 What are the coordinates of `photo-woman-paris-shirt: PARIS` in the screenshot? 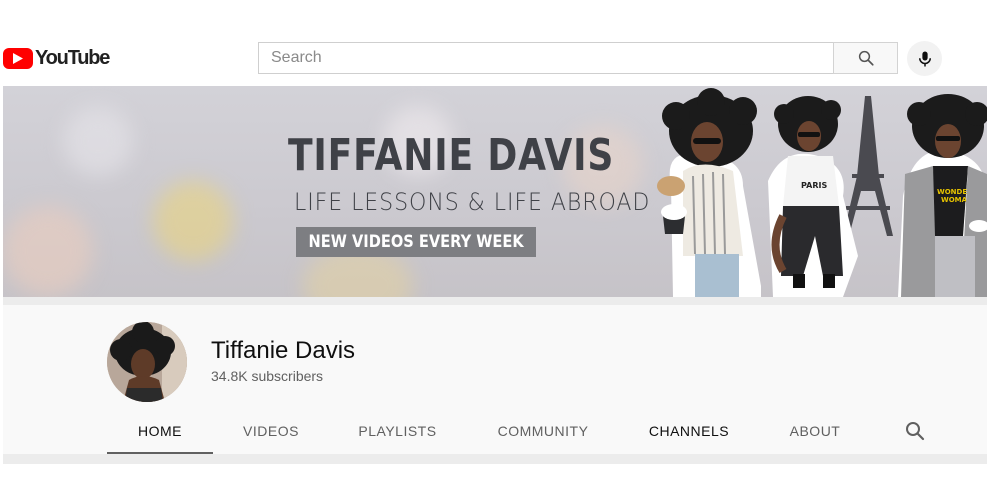 It's located at (813, 196).